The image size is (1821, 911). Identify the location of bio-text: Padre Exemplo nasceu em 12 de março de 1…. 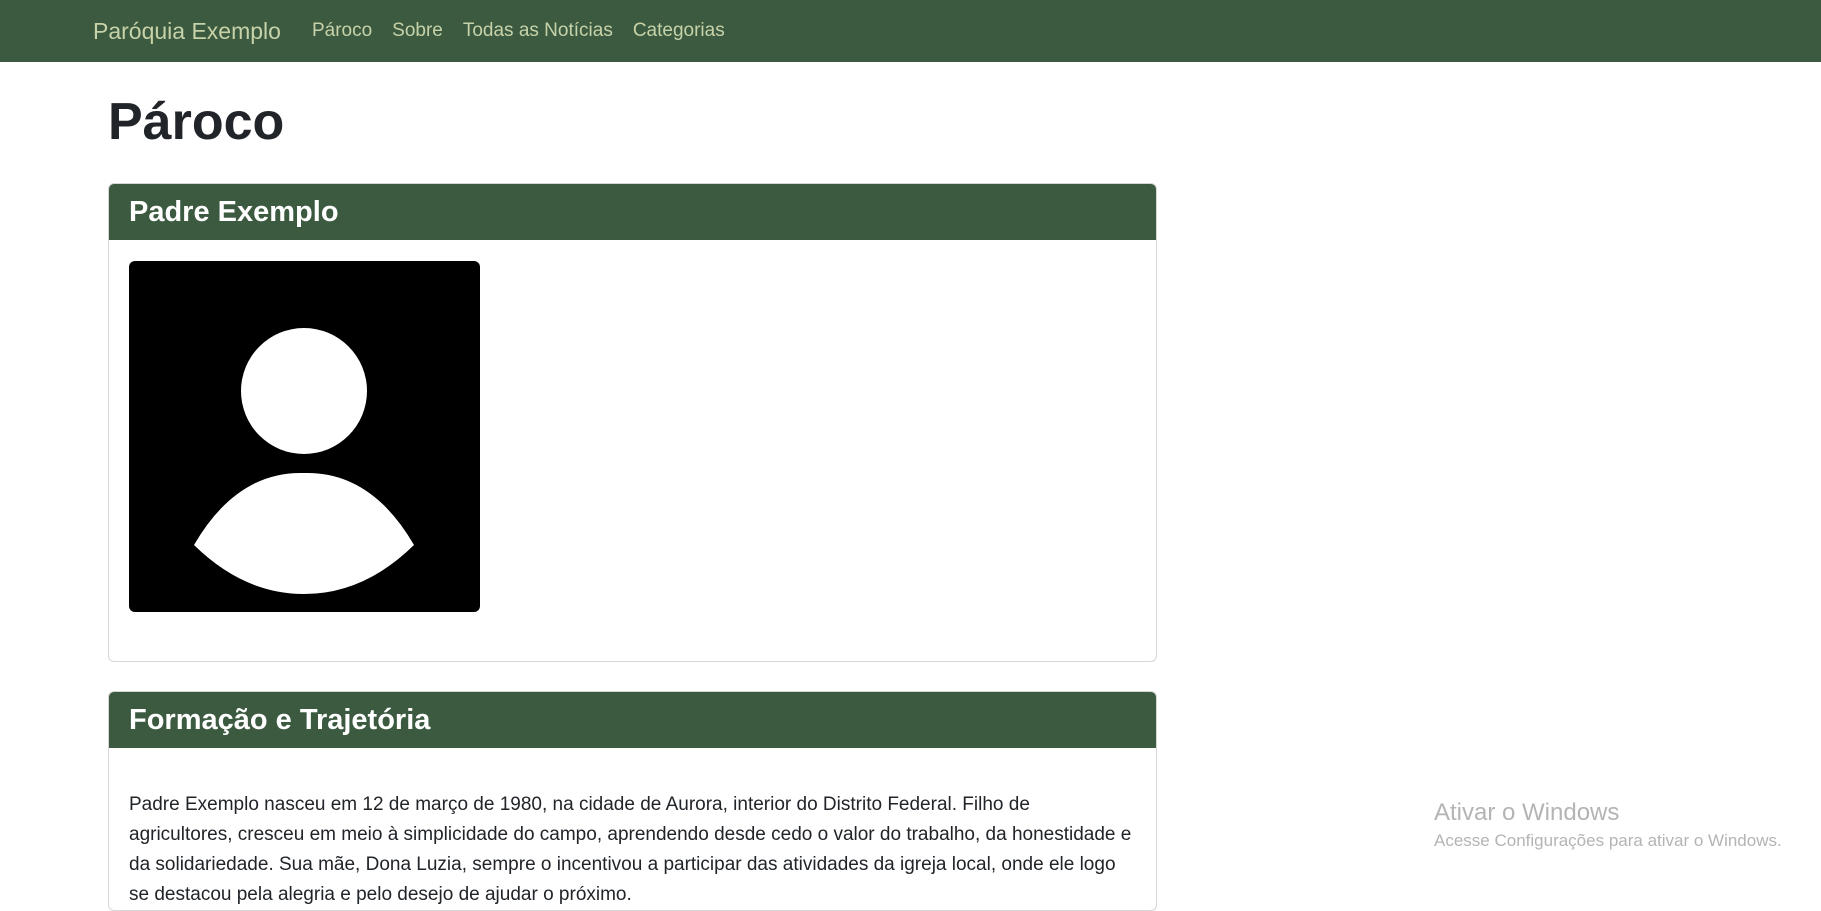
(630, 849).